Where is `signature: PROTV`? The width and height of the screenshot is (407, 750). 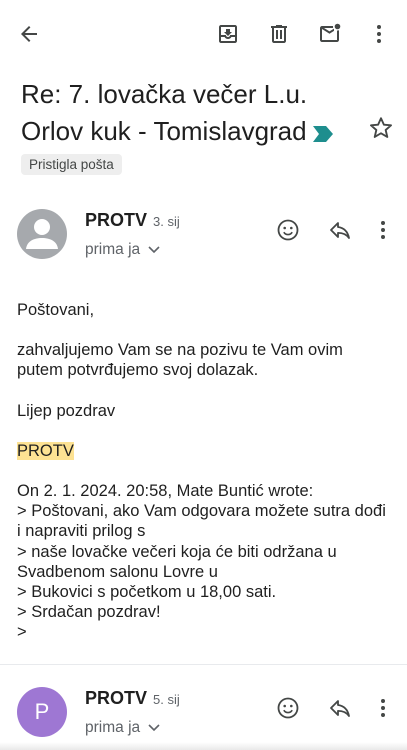 signature: PROTV is located at coordinates (45, 450).